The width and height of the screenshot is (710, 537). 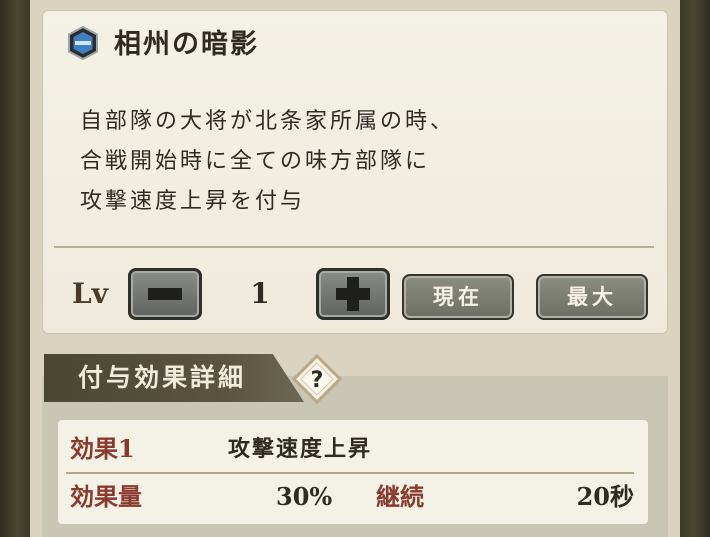 I want to click on increase-level-button, so click(x=353, y=294).